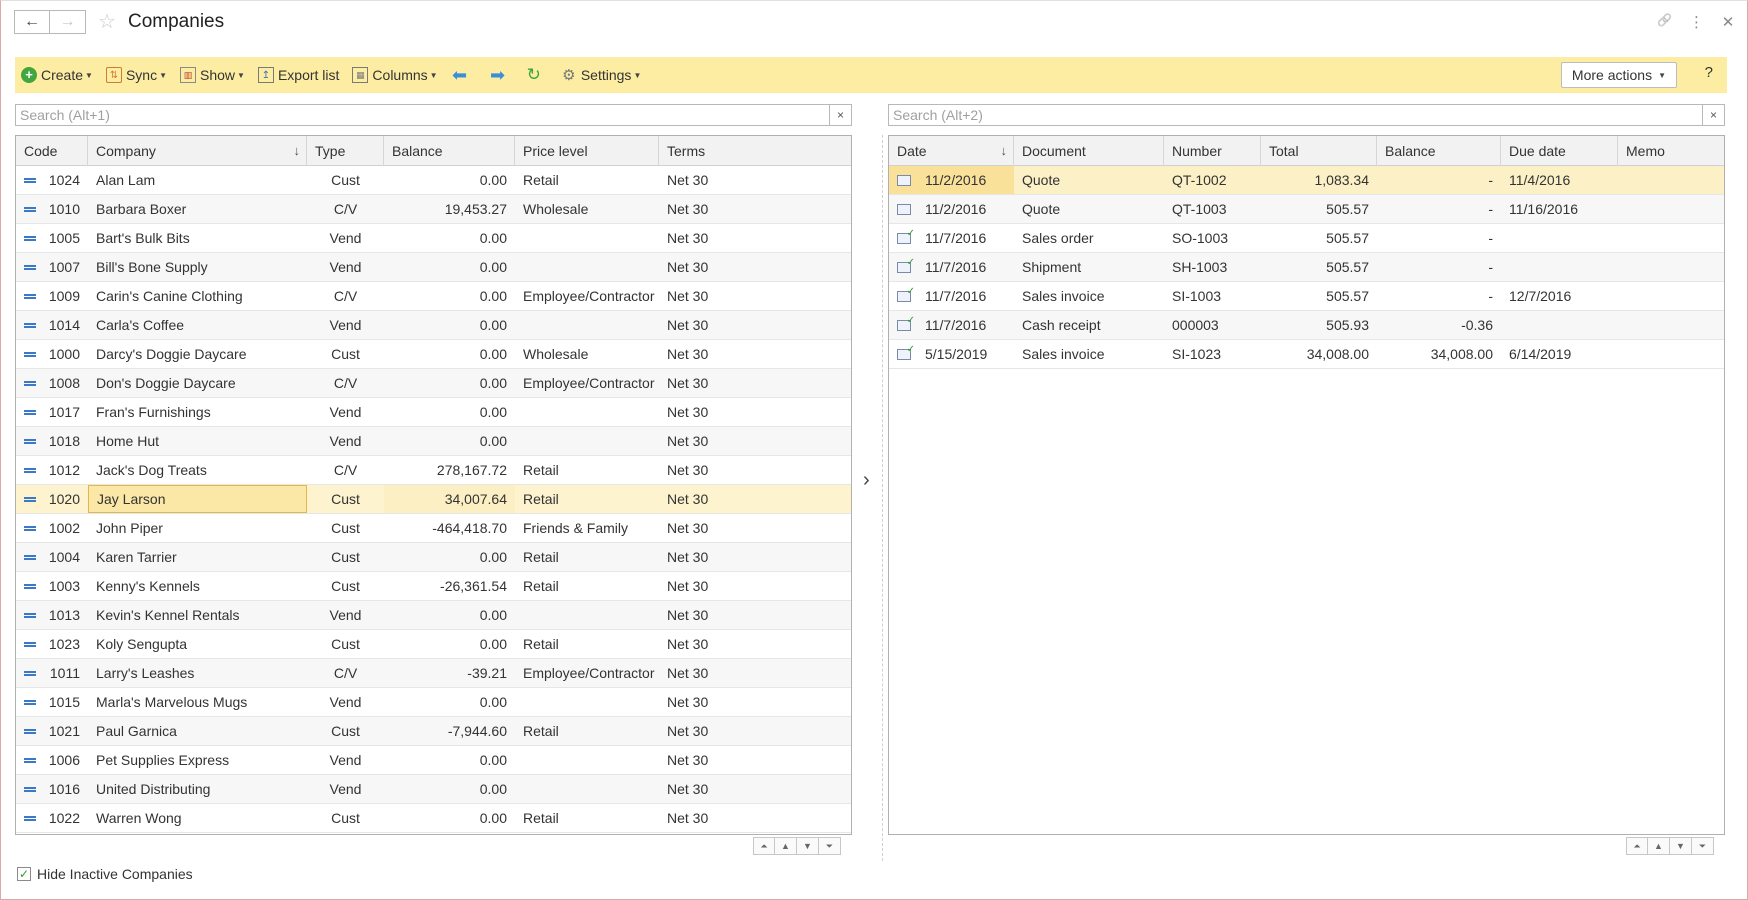 Image resolution: width=1748 pixels, height=900 pixels. I want to click on companies-search-input, so click(422, 115).